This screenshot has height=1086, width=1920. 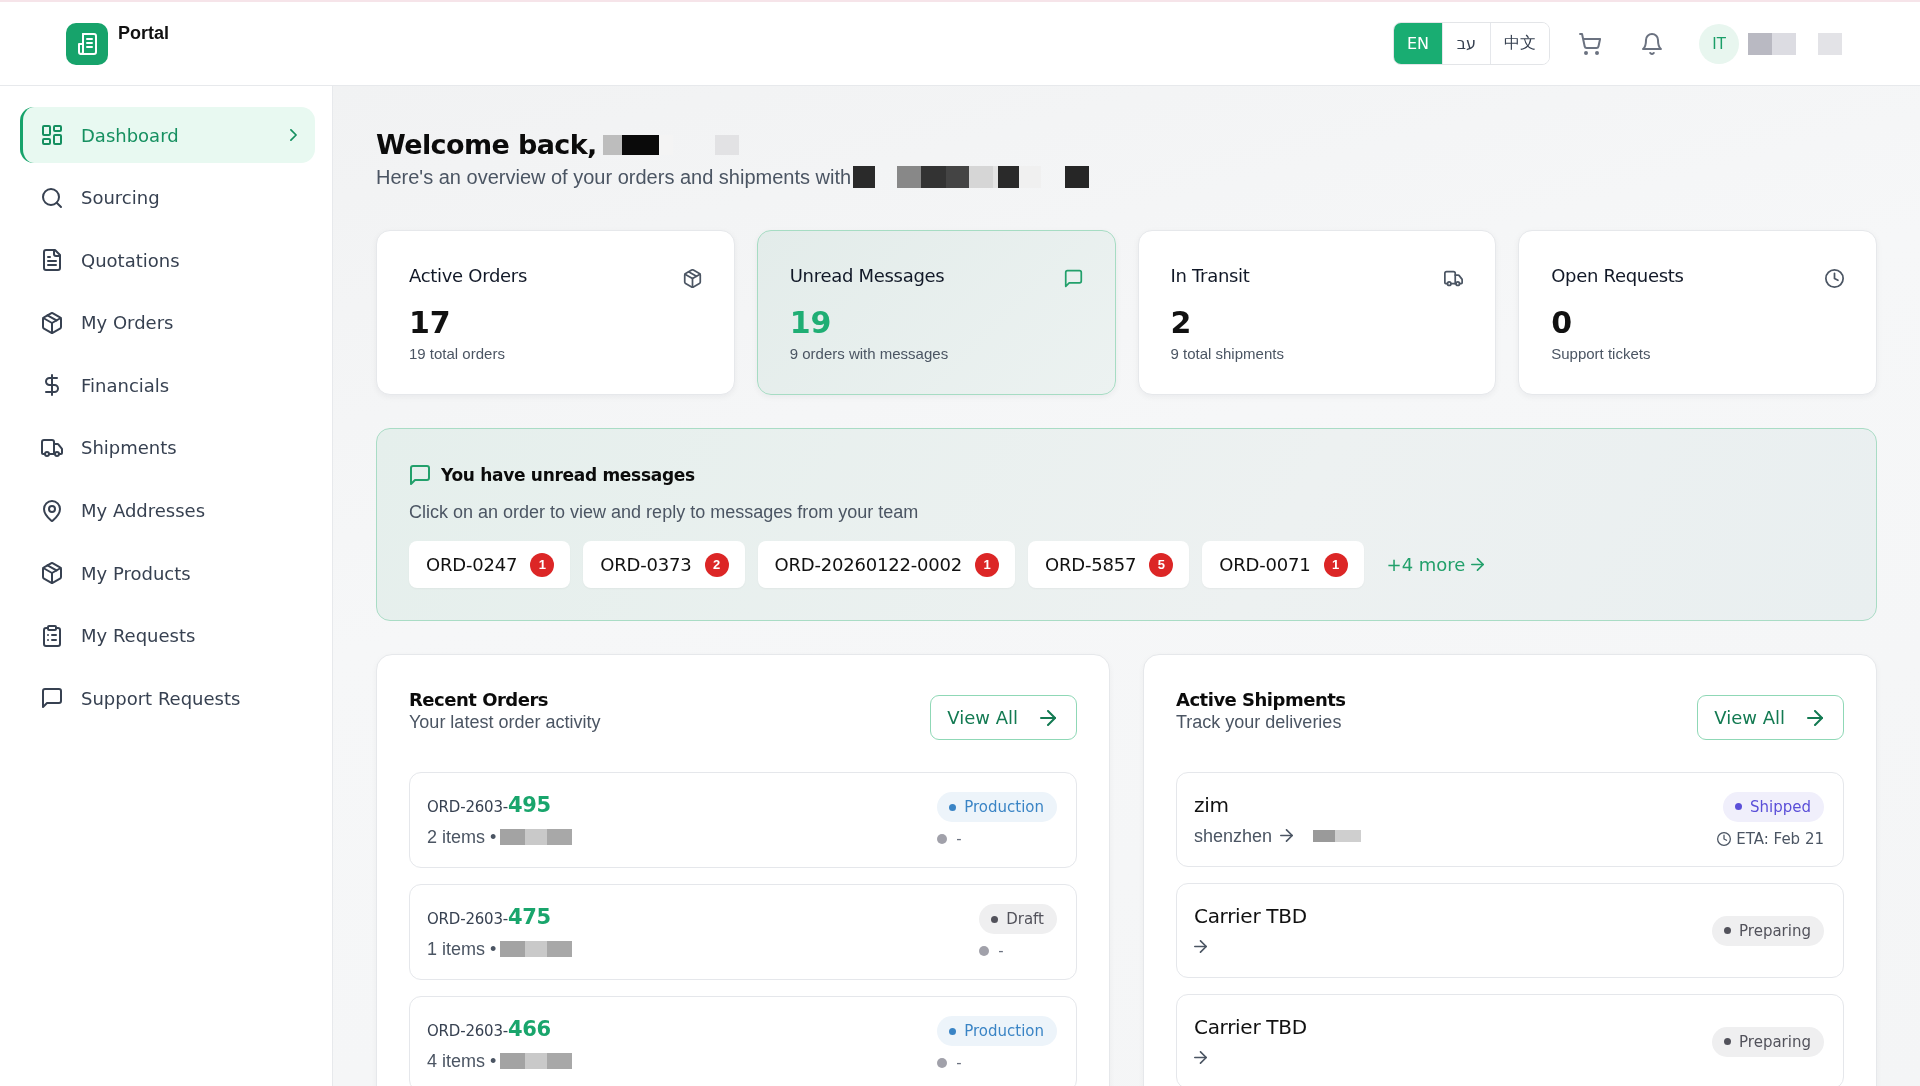 What do you see at coordinates (167, 135) in the screenshot?
I see `nav-item: Dashboard` at bounding box center [167, 135].